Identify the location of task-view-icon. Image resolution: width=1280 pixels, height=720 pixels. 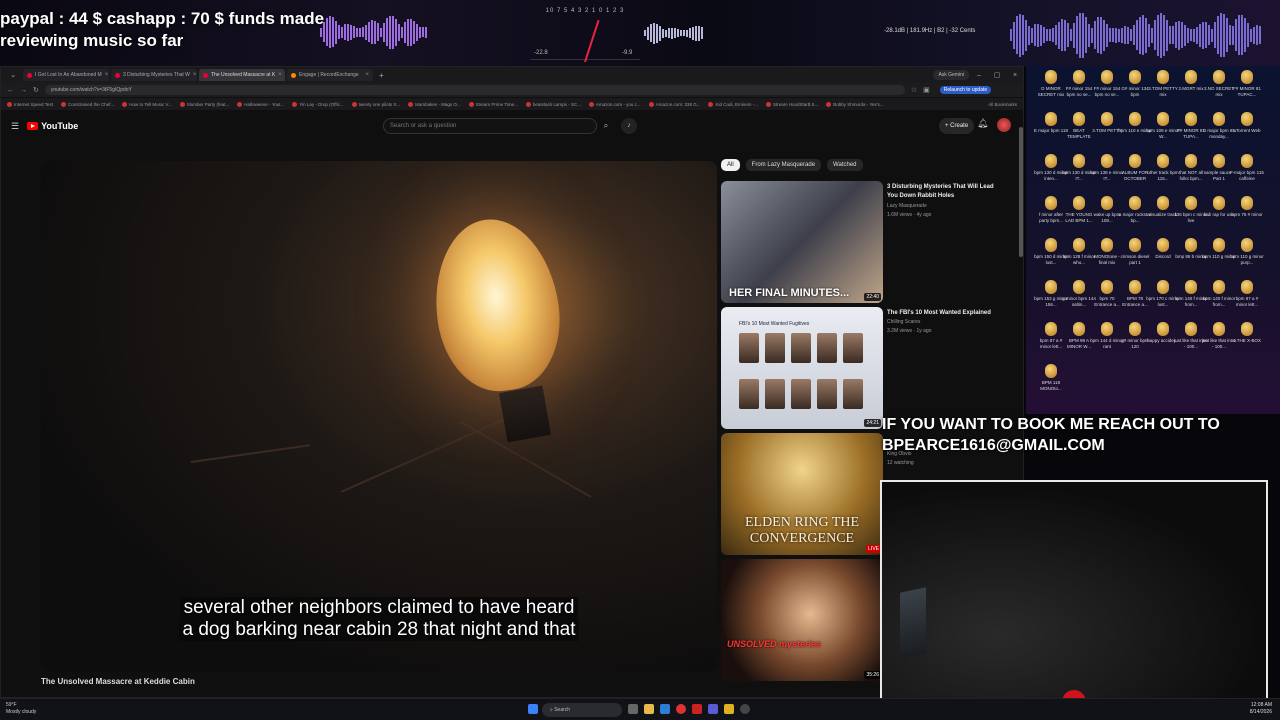
(633, 709).